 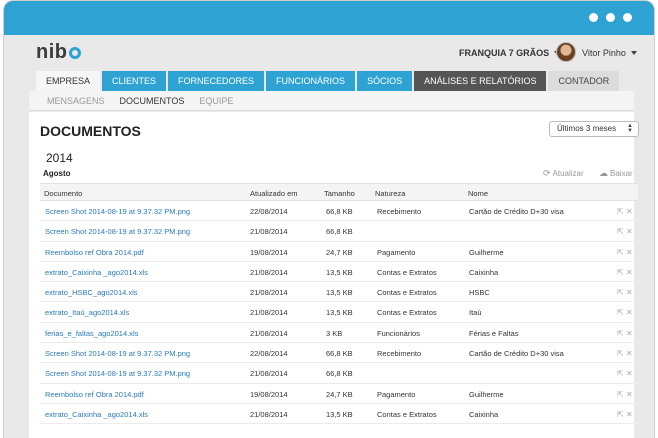 I want to click on refresh-label: Atualizar, so click(x=568, y=173).